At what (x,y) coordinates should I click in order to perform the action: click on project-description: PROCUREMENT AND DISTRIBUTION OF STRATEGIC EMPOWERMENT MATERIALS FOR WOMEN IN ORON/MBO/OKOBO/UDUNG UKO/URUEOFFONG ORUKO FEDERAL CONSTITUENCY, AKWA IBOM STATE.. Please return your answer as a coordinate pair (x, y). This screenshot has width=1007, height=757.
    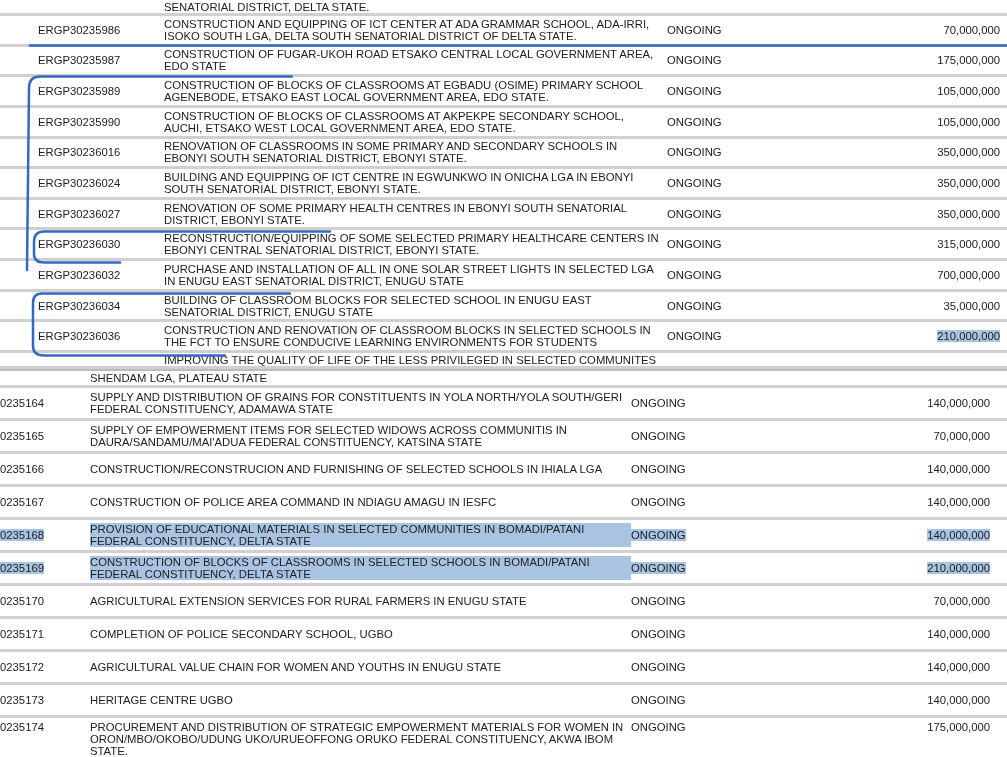
    Looking at the image, I should click on (357, 739).